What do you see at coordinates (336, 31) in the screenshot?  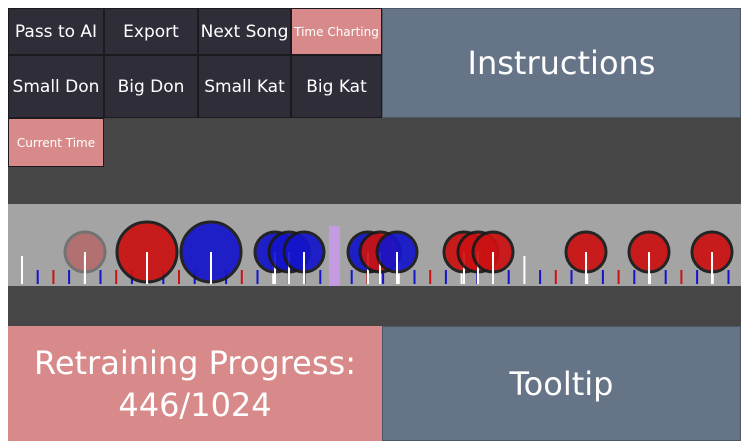 I see `time-charting-button: Time Charting` at bounding box center [336, 31].